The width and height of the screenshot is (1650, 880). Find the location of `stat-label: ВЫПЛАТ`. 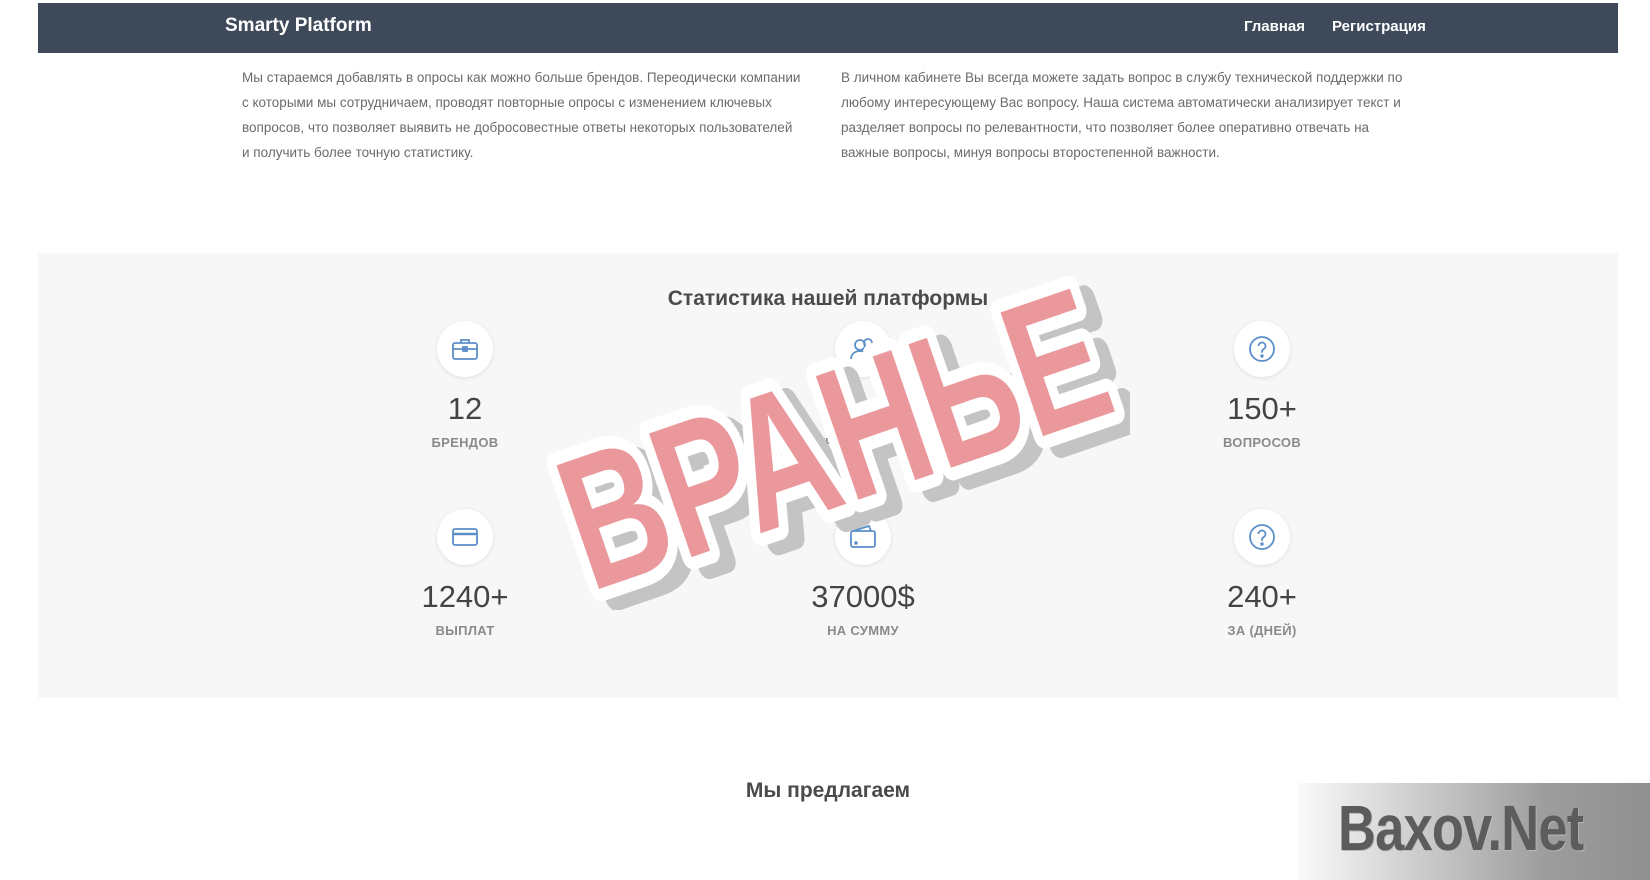

stat-label: ВЫПЛАТ is located at coordinates (465, 630).